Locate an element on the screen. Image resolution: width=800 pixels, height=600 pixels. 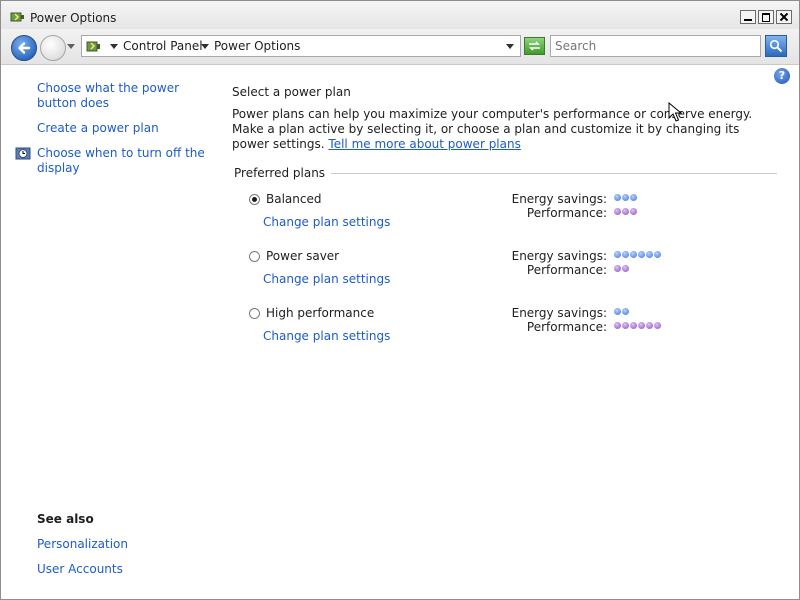
clock-monitor-icon is located at coordinates (23, 154).